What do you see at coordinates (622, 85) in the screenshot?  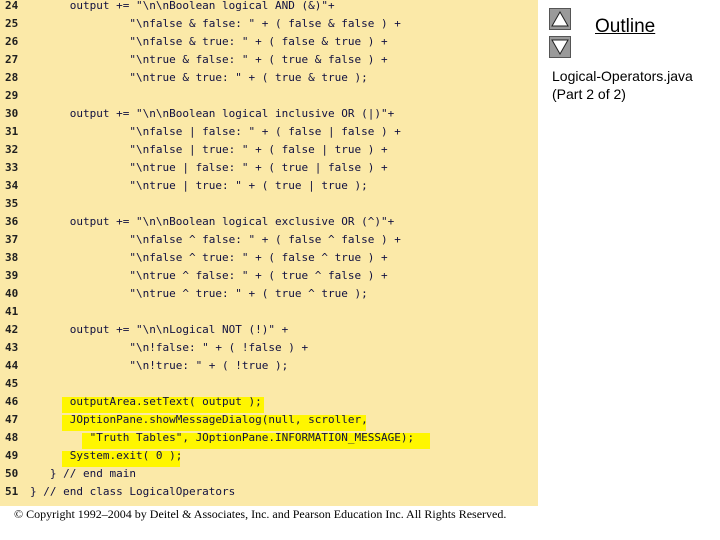 I see `file-caption: Logical-Operators.java (Part 2 of 2)` at bounding box center [622, 85].